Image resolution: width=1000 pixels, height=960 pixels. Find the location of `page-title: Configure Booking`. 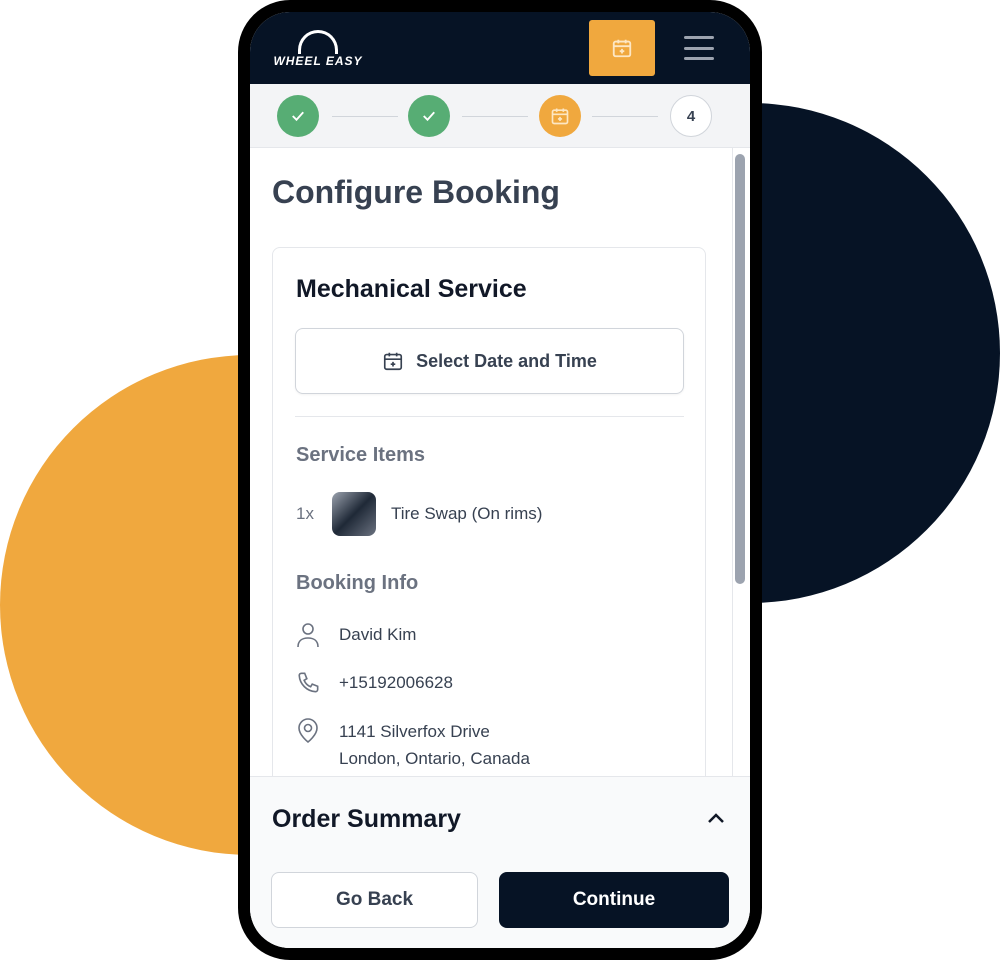

page-title: Configure Booking is located at coordinates (416, 192).